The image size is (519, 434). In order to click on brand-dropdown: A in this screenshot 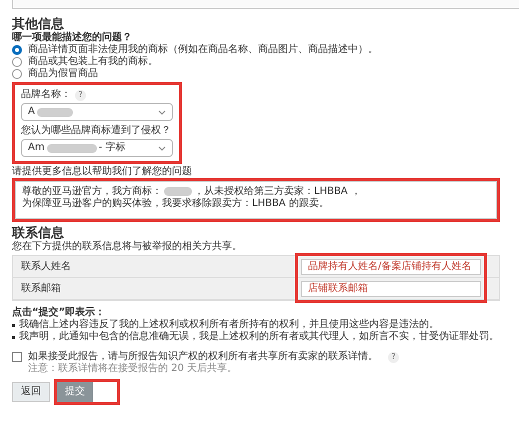, I will do `click(97, 112)`.